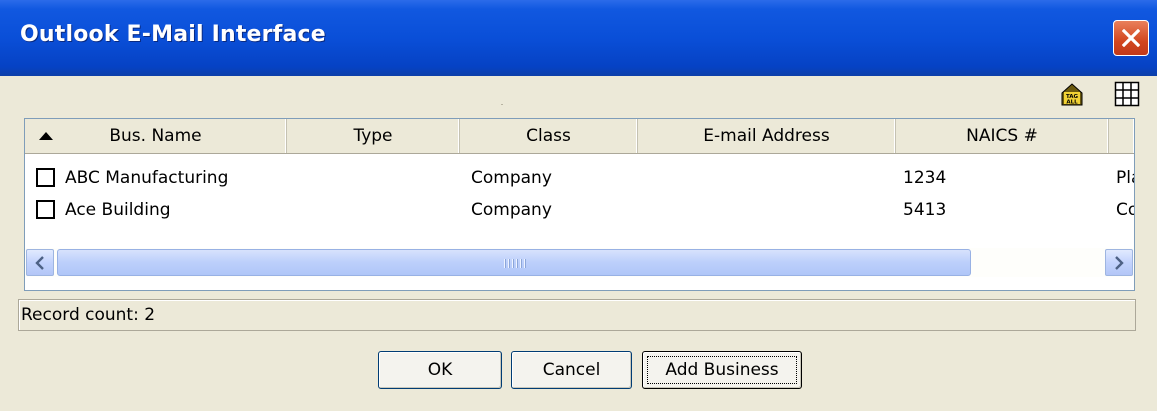  Describe the element at coordinates (1072, 96) in the screenshot. I see `tag-all-icon: TAG ALL` at that location.